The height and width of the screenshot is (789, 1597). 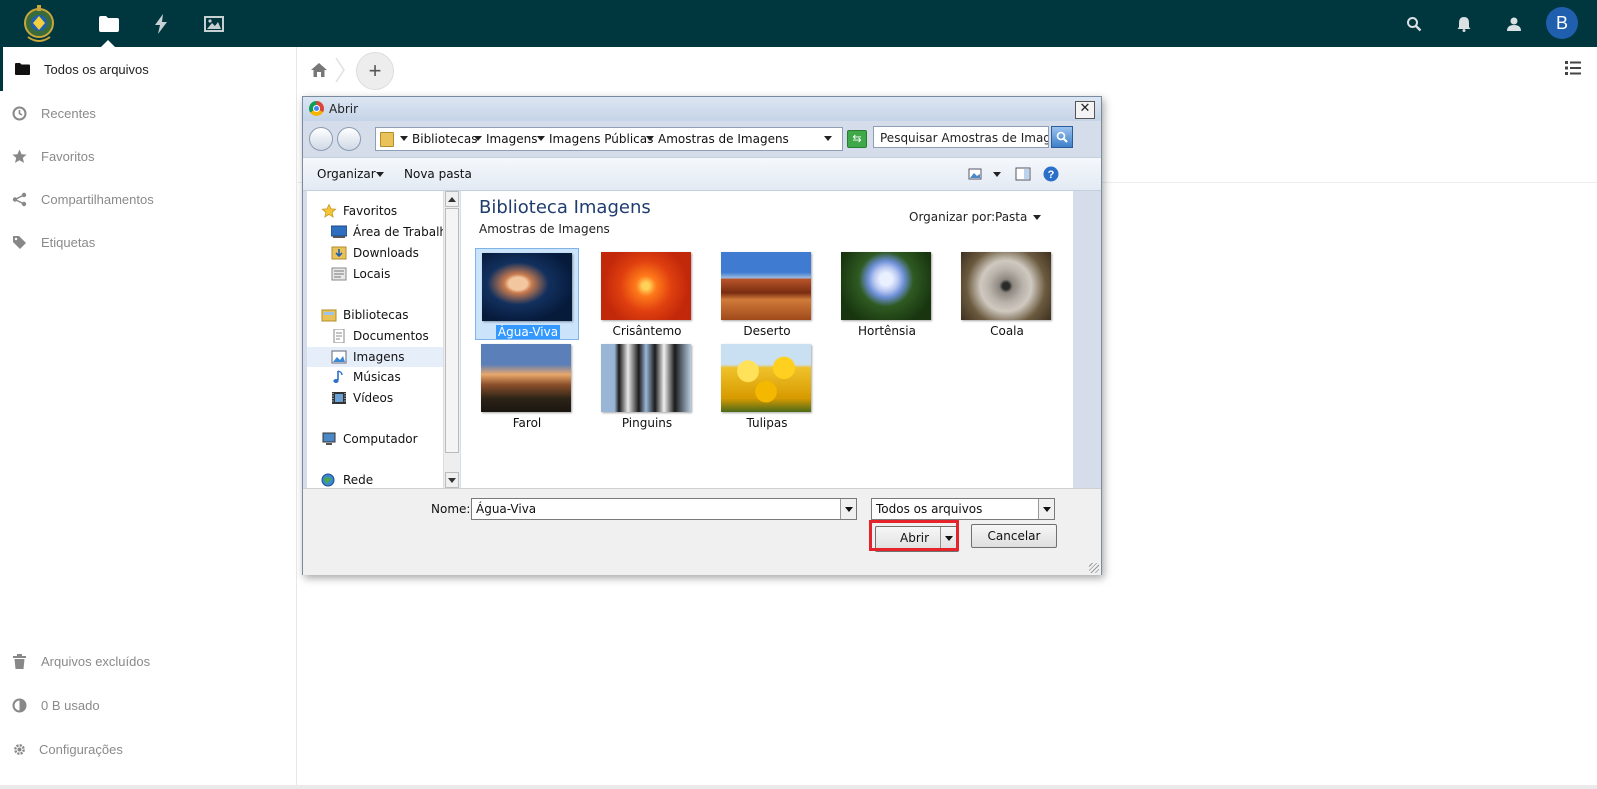 What do you see at coordinates (391, 336) in the screenshot?
I see `nav-label: Documentos` at bounding box center [391, 336].